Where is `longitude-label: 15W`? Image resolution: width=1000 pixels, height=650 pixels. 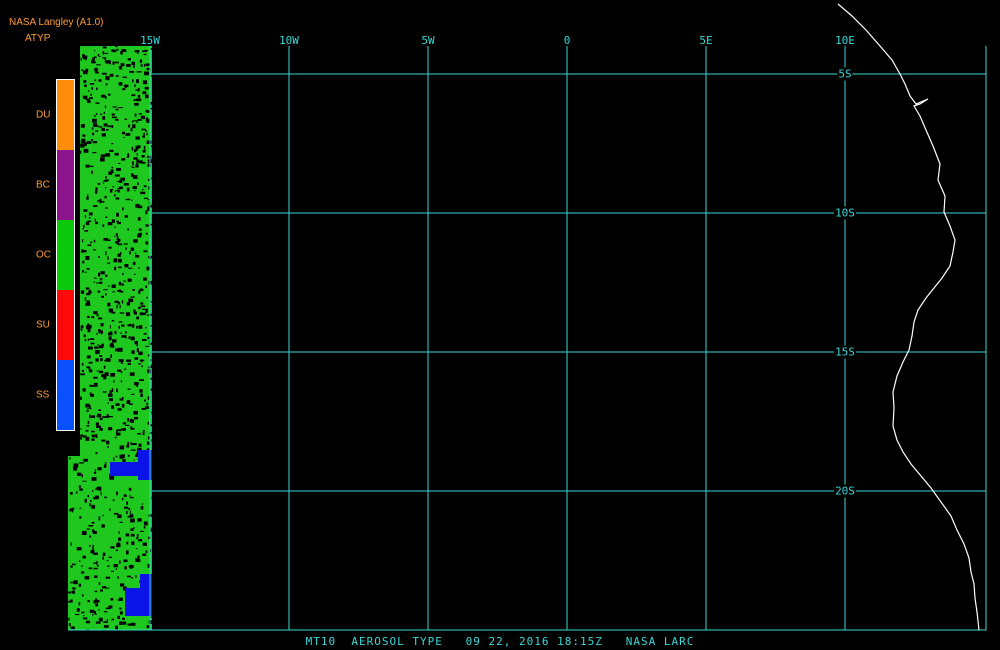
longitude-label: 15W is located at coordinates (150, 40).